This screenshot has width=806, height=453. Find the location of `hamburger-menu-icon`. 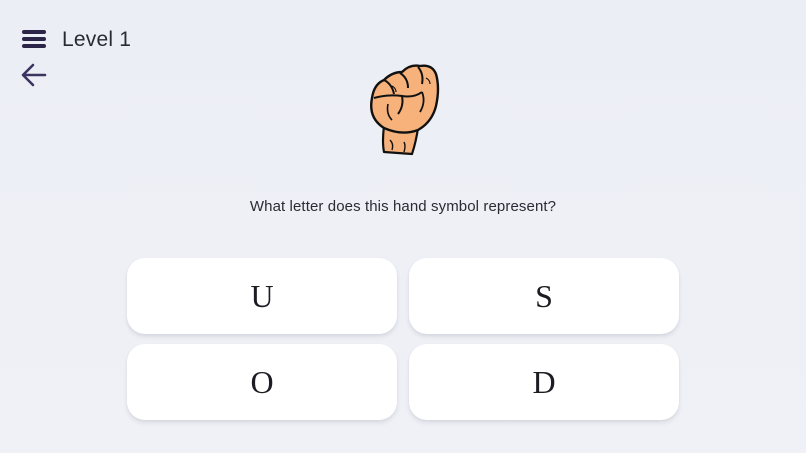

hamburger-menu-icon is located at coordinates (34, 39).